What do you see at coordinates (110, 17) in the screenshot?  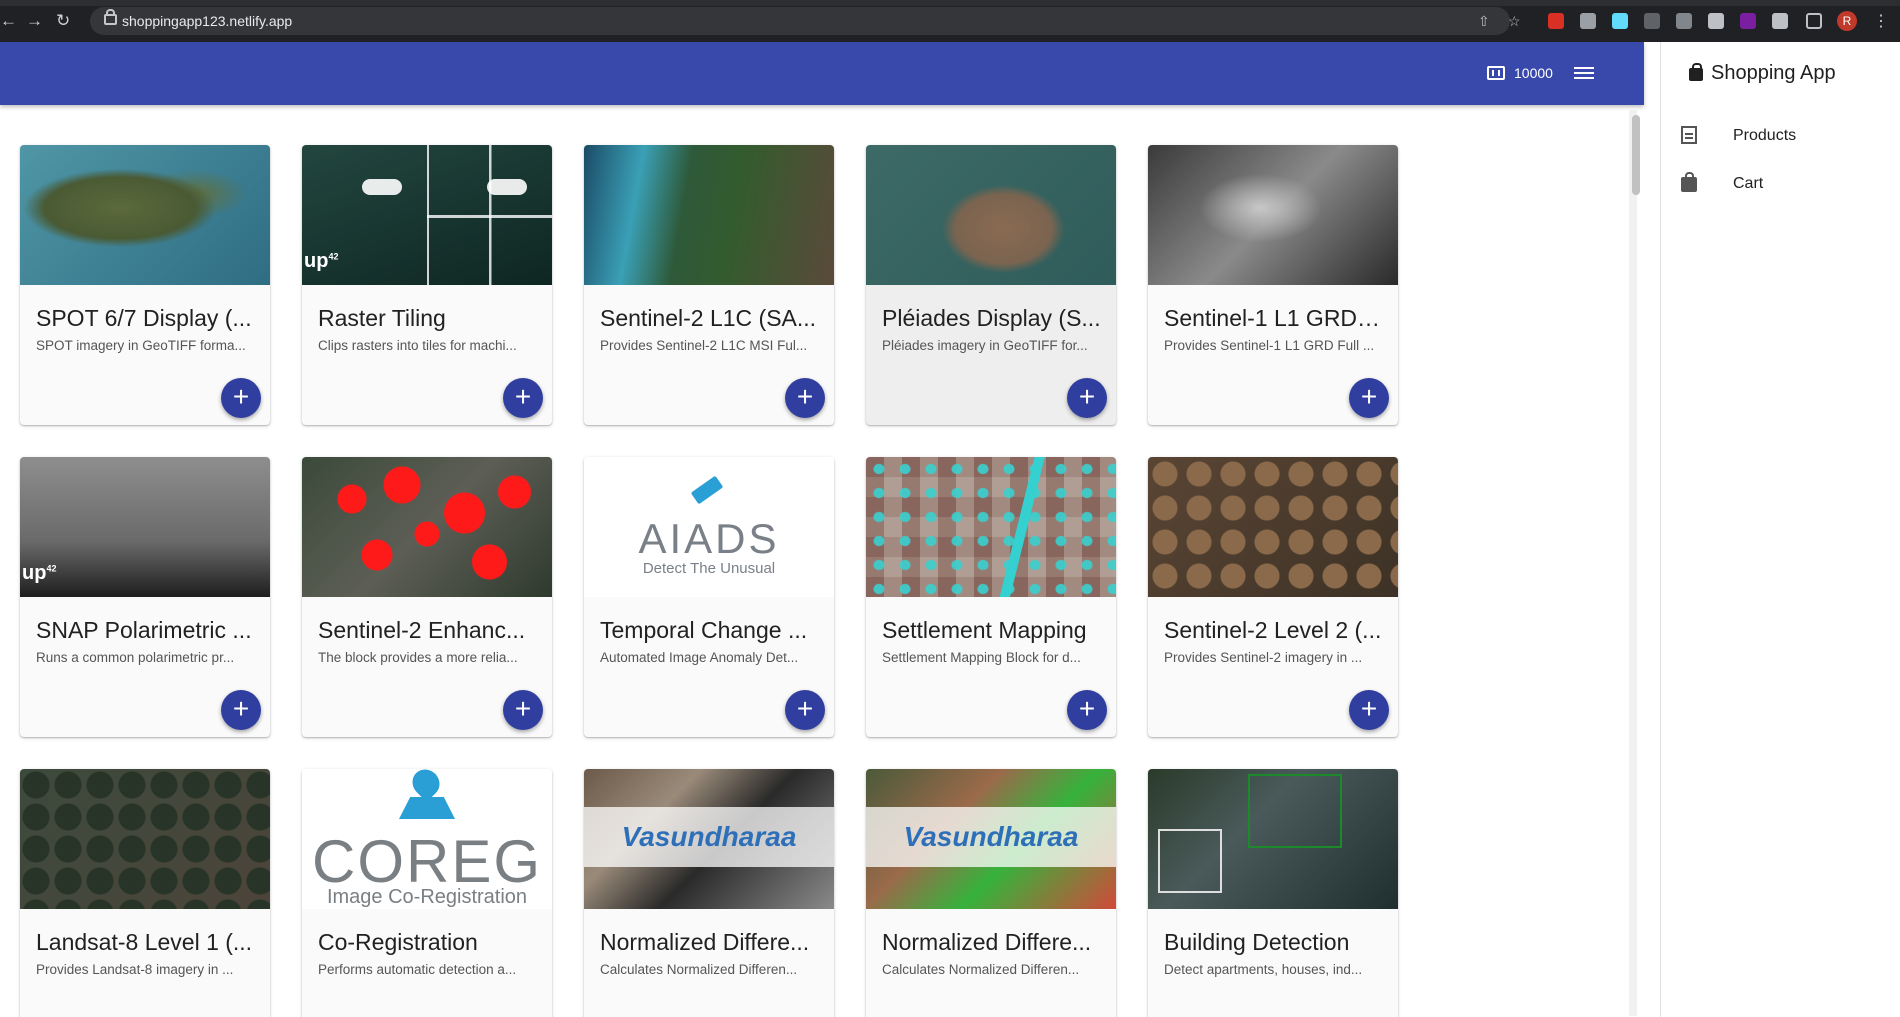 I see `lock-icon` at bounding box center [110, 17].